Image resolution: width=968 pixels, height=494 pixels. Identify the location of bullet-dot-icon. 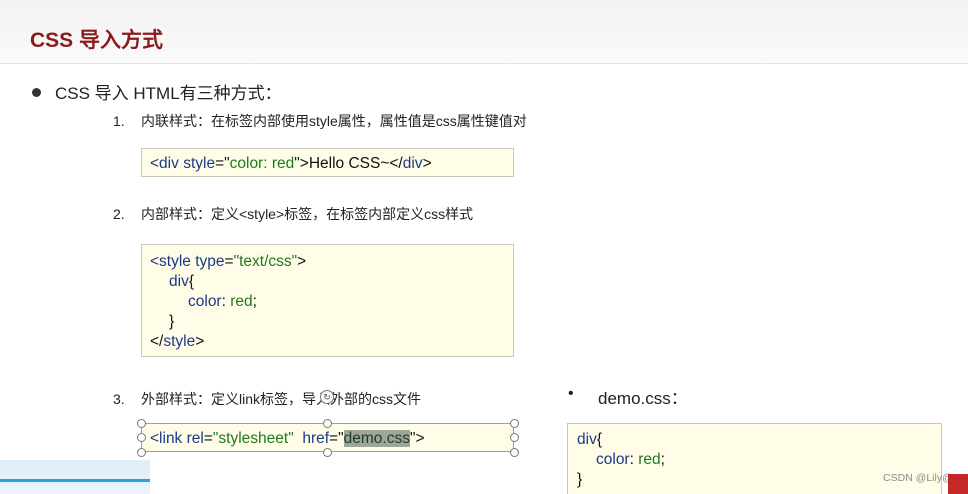
(36, 92).